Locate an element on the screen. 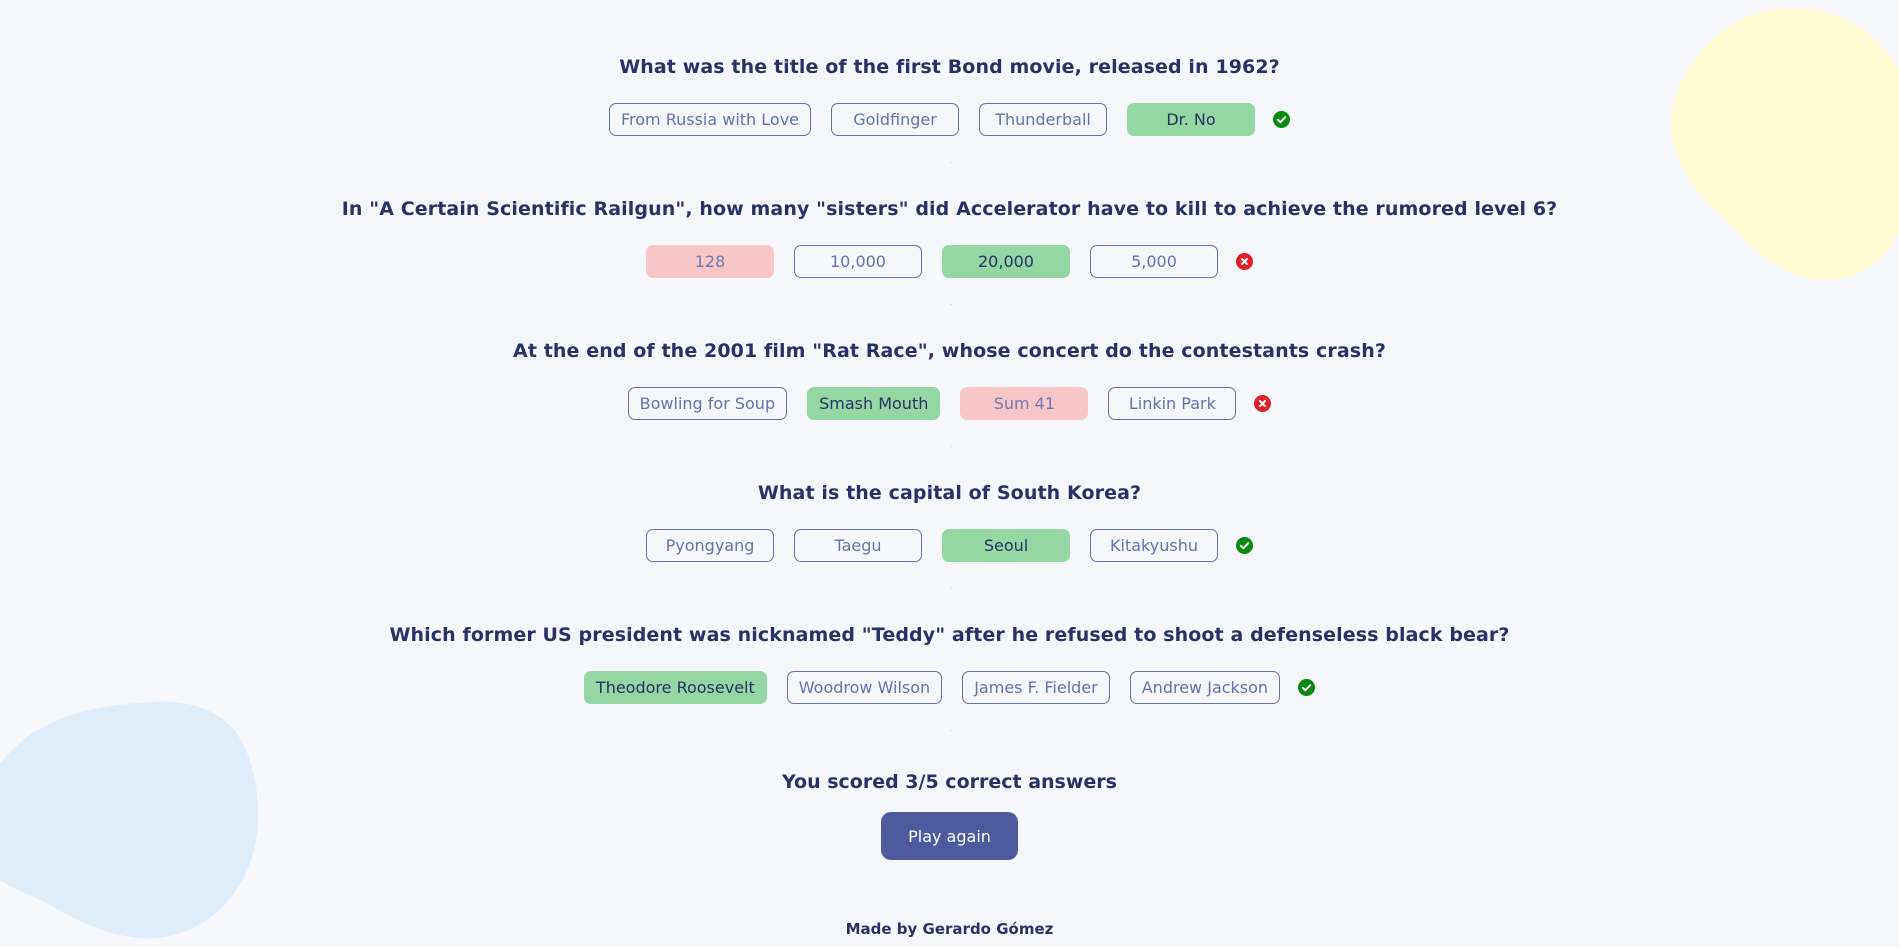  question-text: What is the capital of South Korea? is located at coordinates (949, 493).